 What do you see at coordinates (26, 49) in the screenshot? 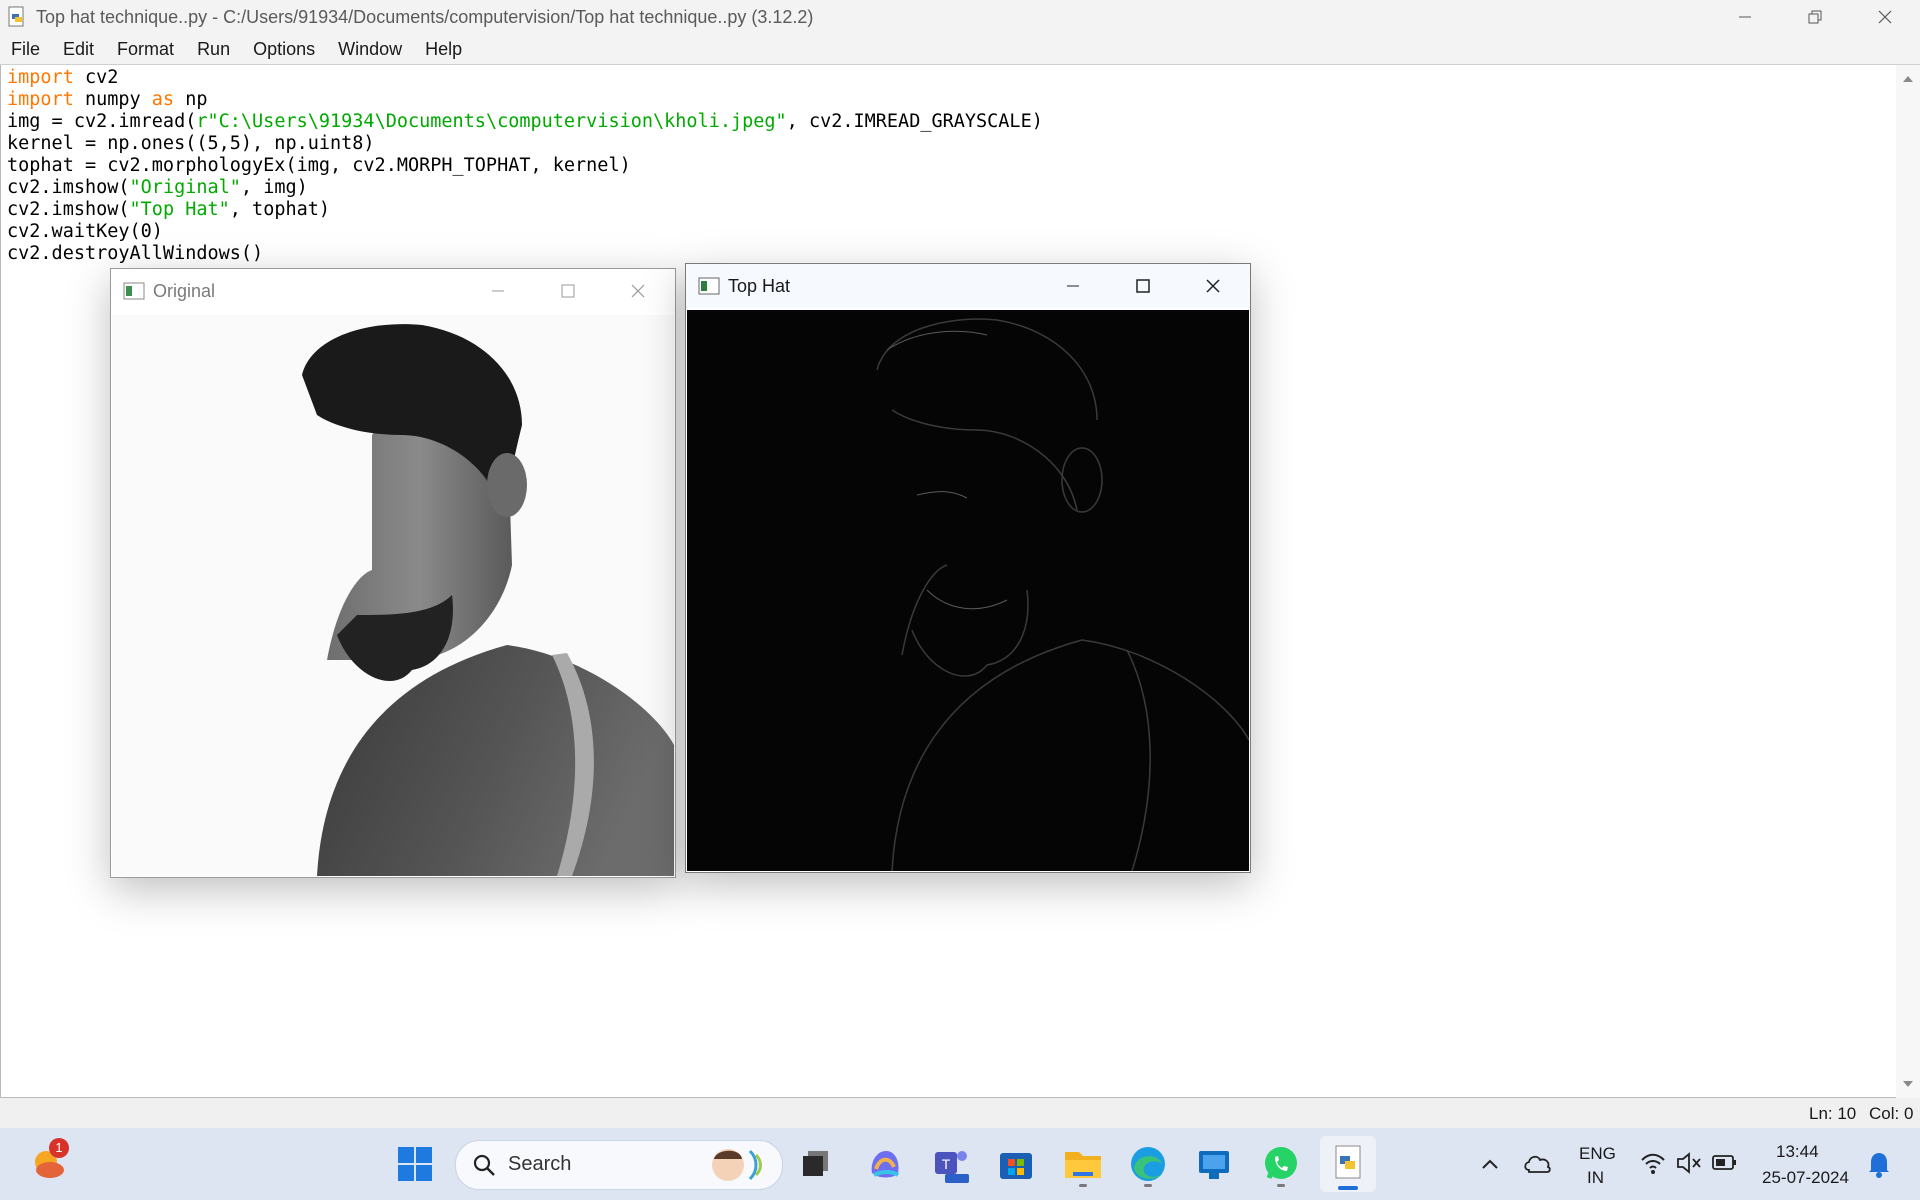
I see `menu-file: File` at bounding box center [26, 49].